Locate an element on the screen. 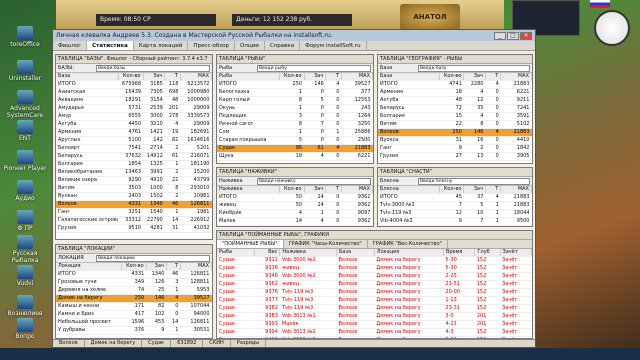 The height and width of the screenshot is (360, 640). table-row: Сом 1 0 1 25886 is located at coordinates (295, 132).